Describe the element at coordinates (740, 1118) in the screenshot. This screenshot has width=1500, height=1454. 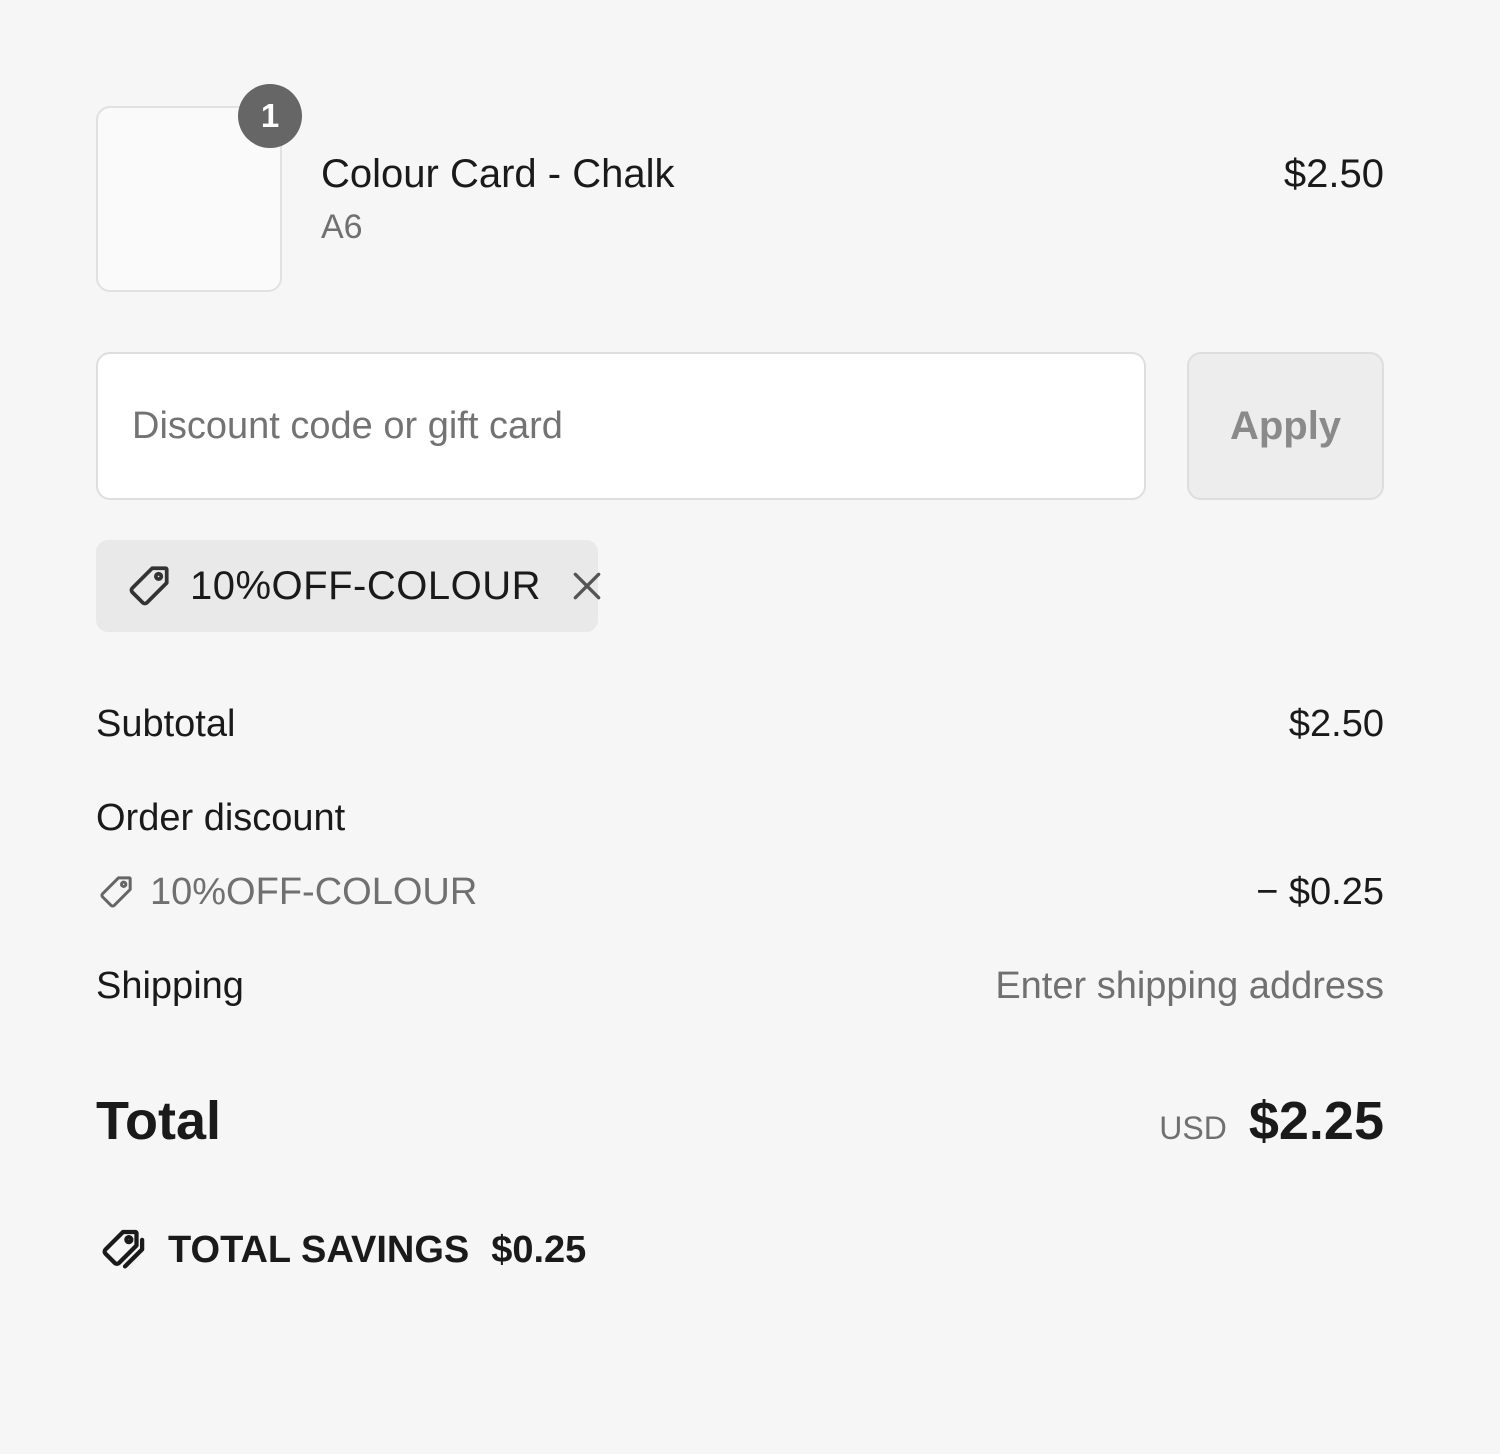
I see `total-row: Total USD $2.25` at that location.